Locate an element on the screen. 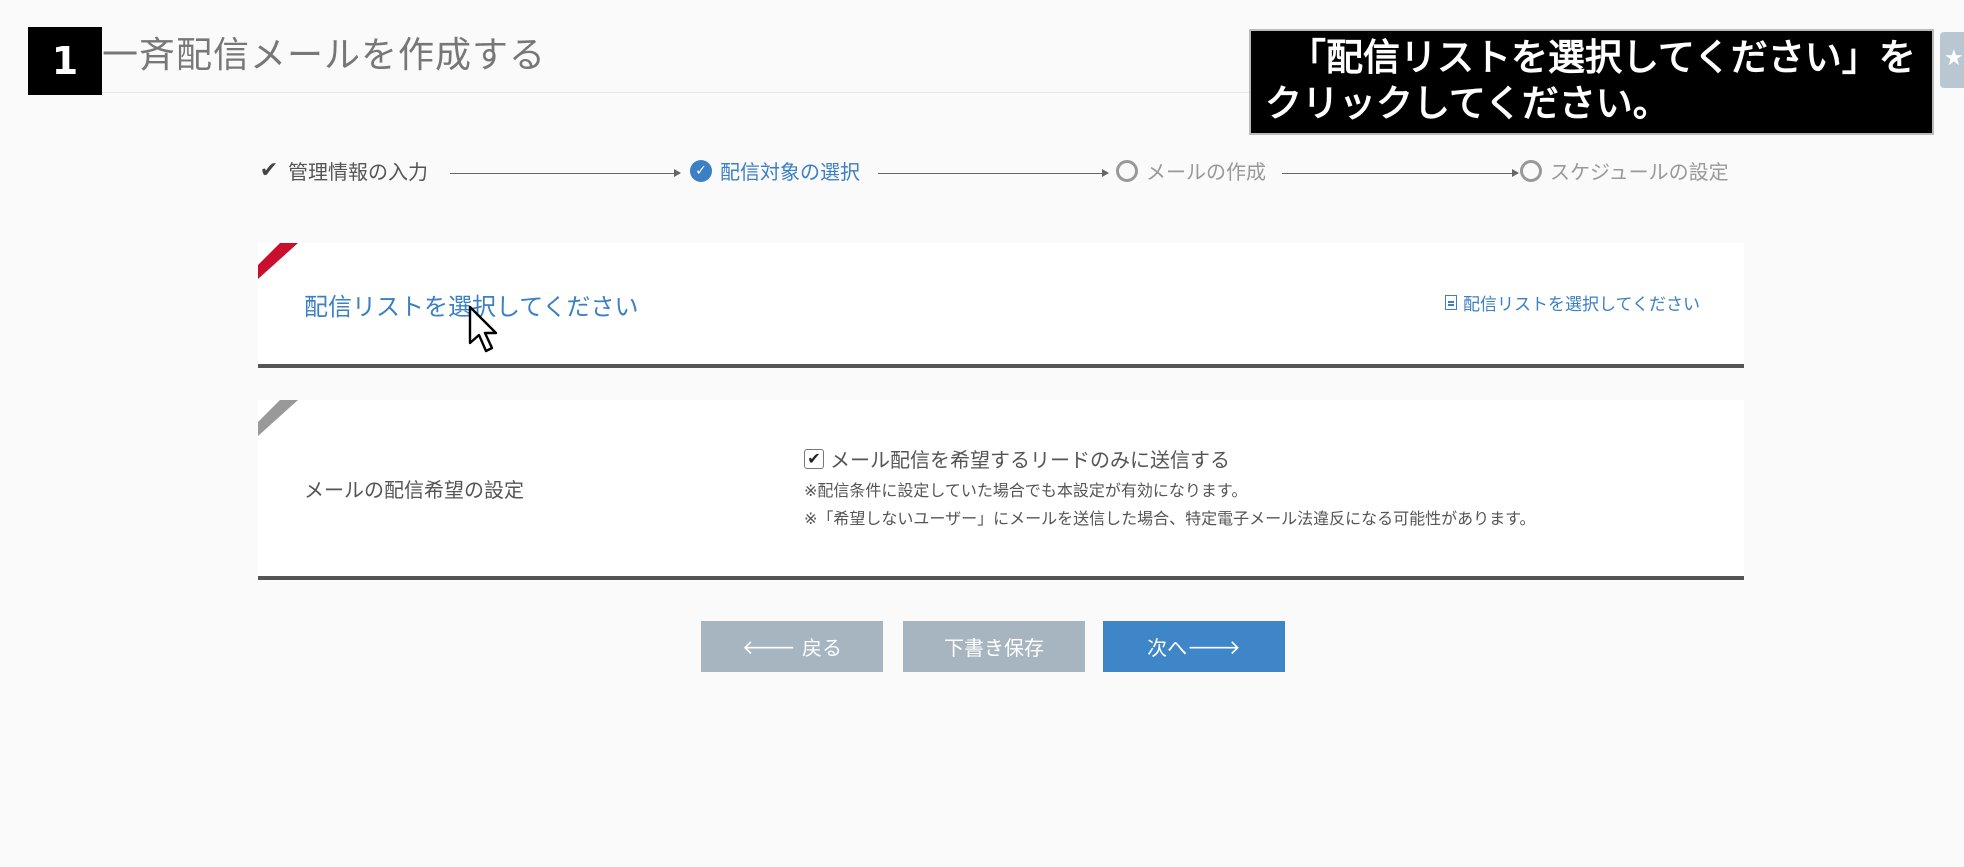 Image resolution: width=1964 pixels, height=867 pixels. callout-line-1: 「配信リストを選択してください」を is located at coordinates (1602, 57).